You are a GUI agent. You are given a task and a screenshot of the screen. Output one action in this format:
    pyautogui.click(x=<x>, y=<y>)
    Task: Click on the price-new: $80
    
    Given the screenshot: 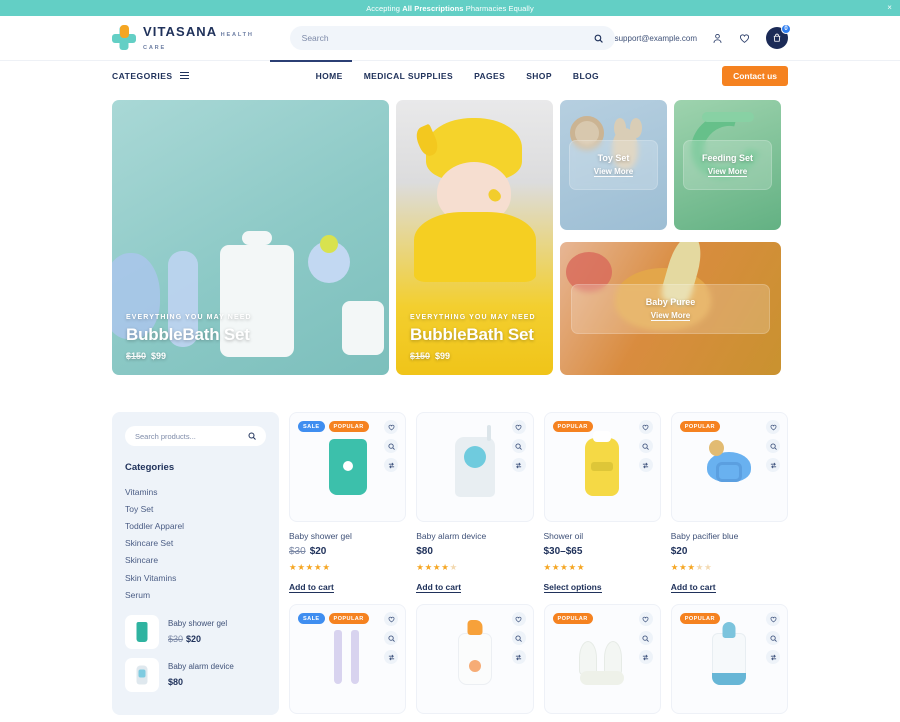 What is the action you would take?
    pyautogui.click(x=424, y=551)
    